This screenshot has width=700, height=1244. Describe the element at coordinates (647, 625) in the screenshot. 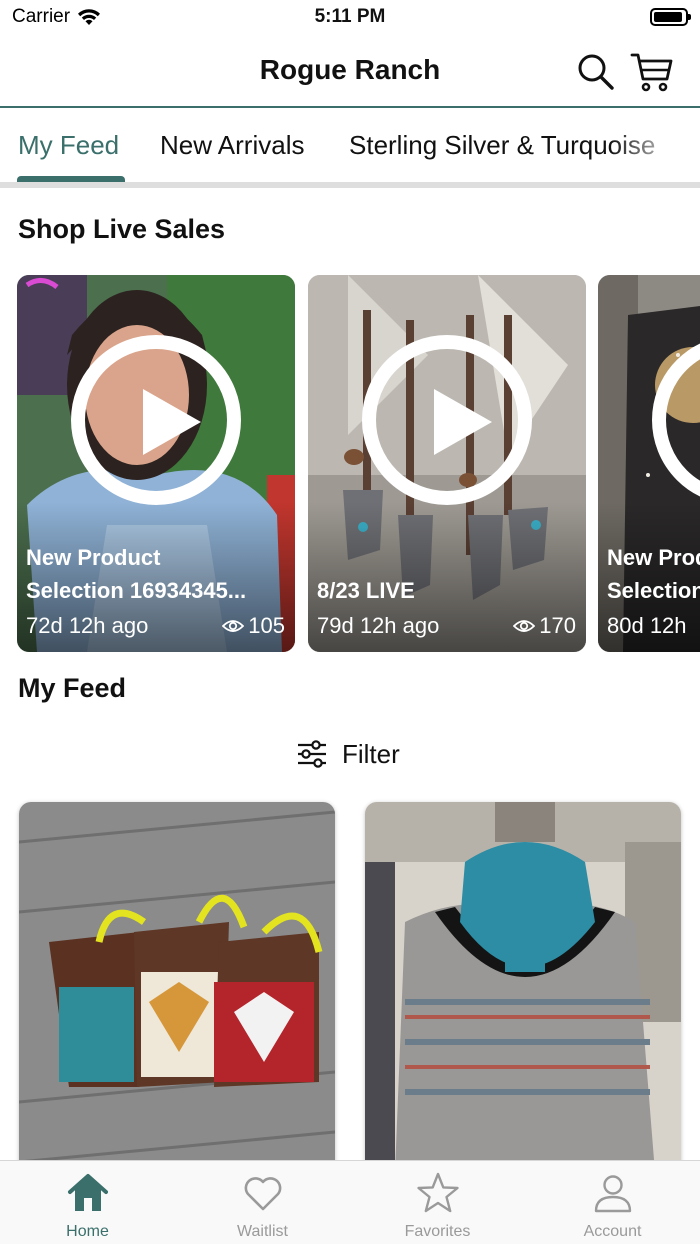

I see `live-sale-time: 80d 12h` at that location.